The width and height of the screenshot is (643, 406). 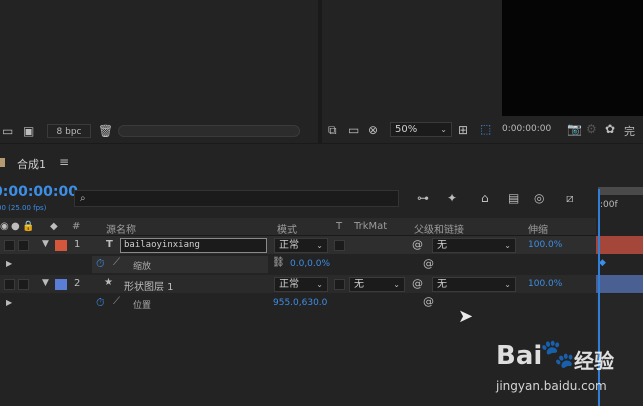 I want to click on draft-3d-icon: ✦, so click(x=452, y=198).